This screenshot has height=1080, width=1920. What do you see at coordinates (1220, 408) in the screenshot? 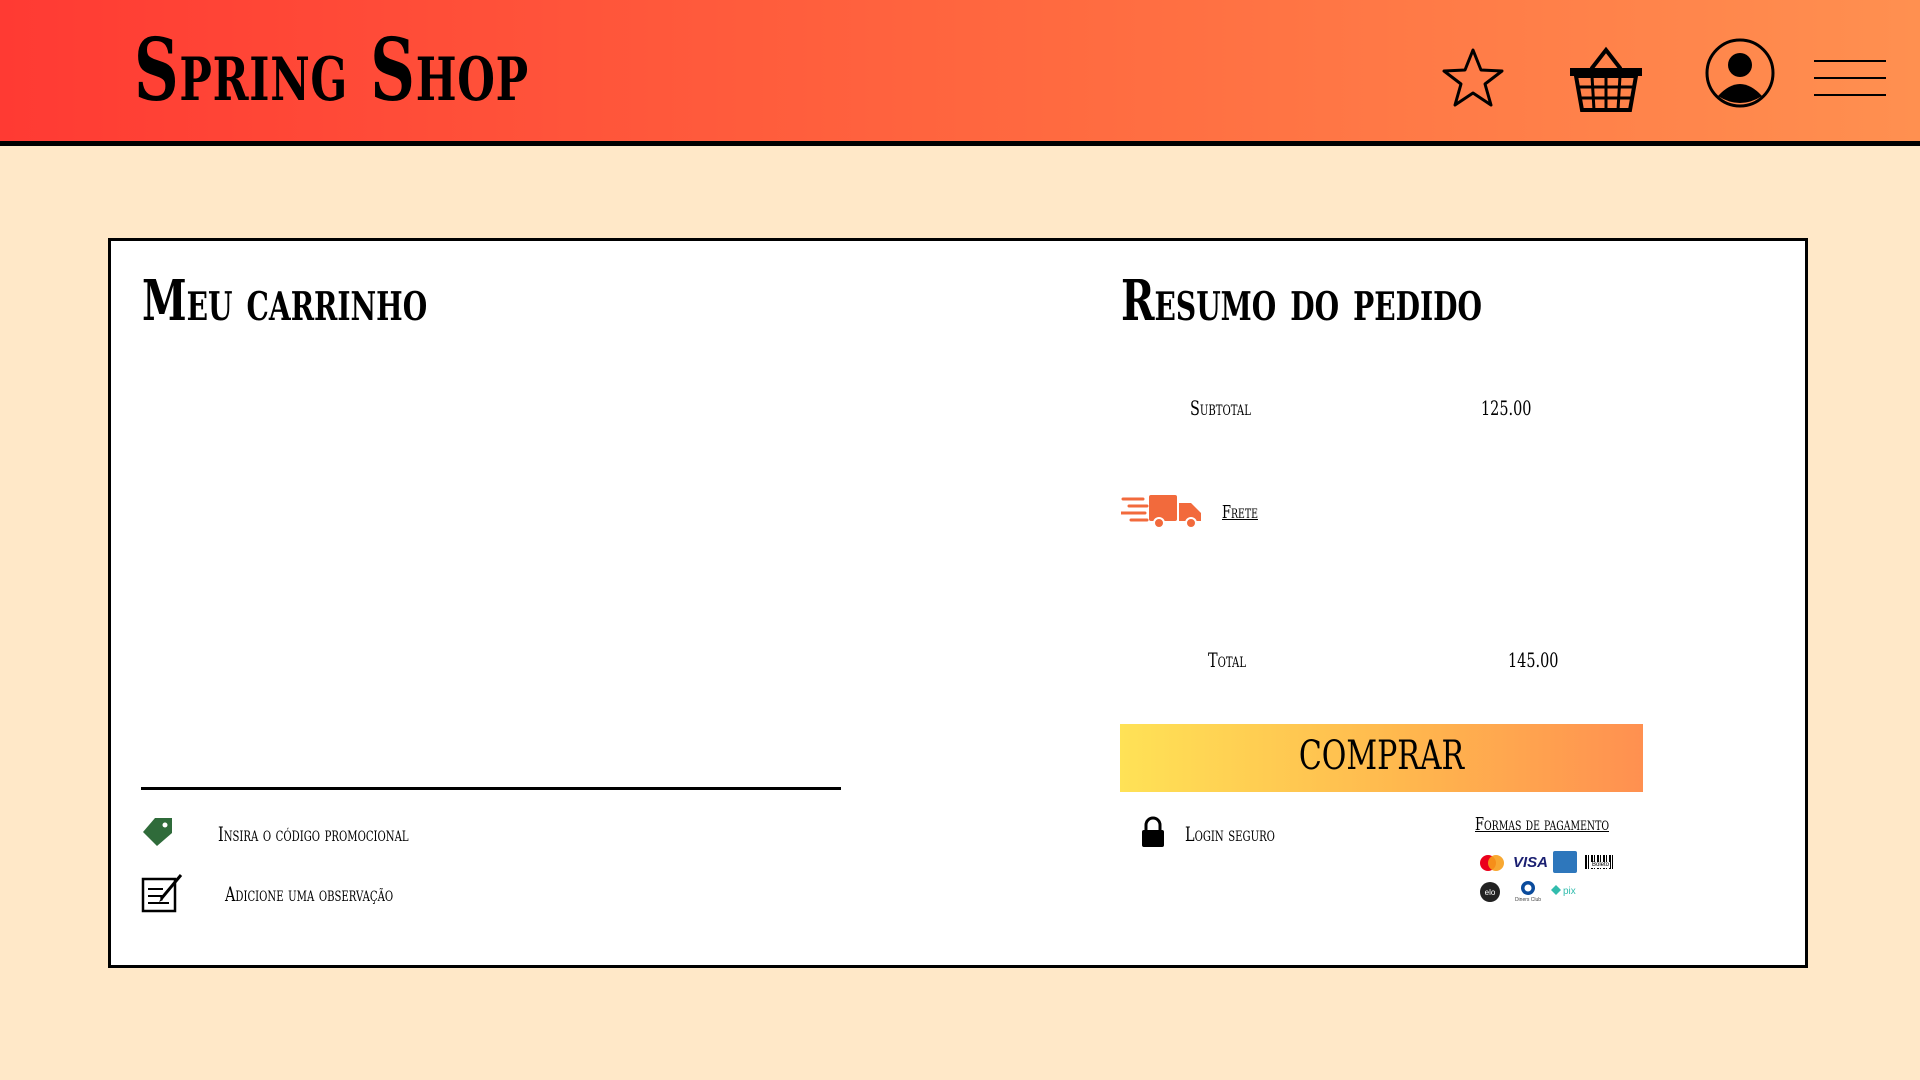
I see `subtotal-label: Subtotal` at bounding box center [1220, 408].